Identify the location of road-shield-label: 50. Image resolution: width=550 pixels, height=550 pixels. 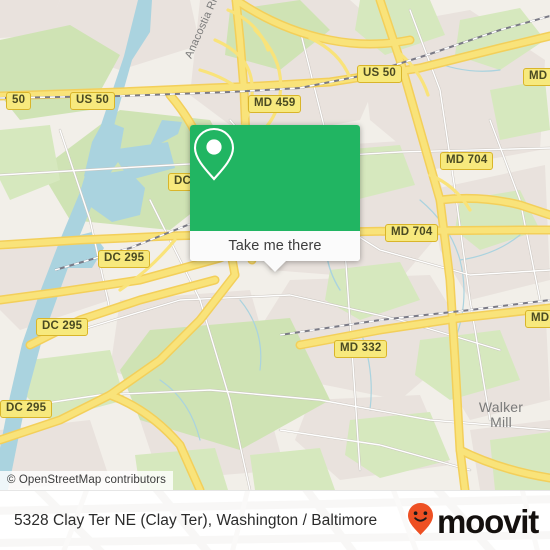
(19, 100).